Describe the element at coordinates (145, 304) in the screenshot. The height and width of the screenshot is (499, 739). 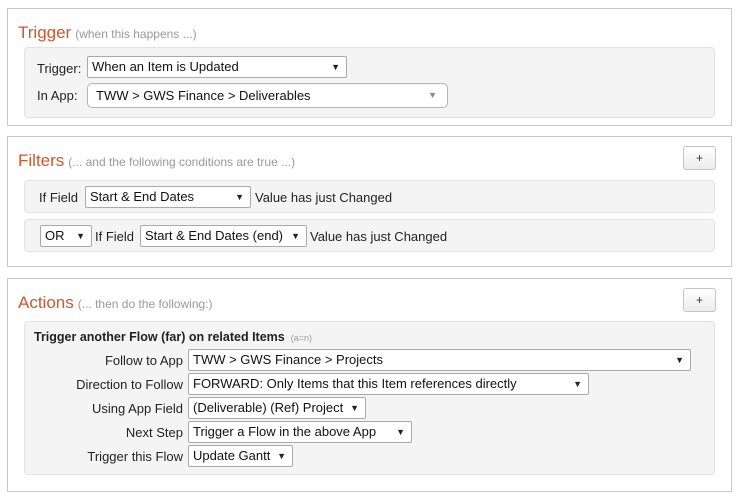
I see `actions-subtitle: (... then do the following:)` at that location.